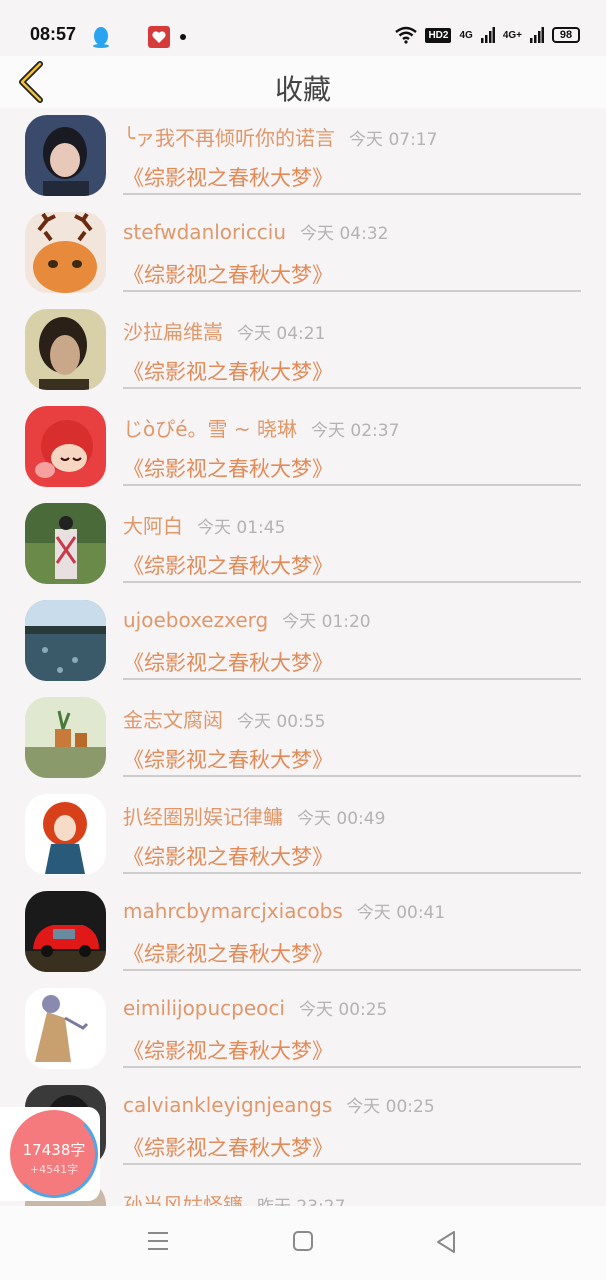 Image resolution: width=606 pixels, height=1280 pixels. I want to click on user-name: ujoeboxezxerg 今天 01:20, so click(247, 620).